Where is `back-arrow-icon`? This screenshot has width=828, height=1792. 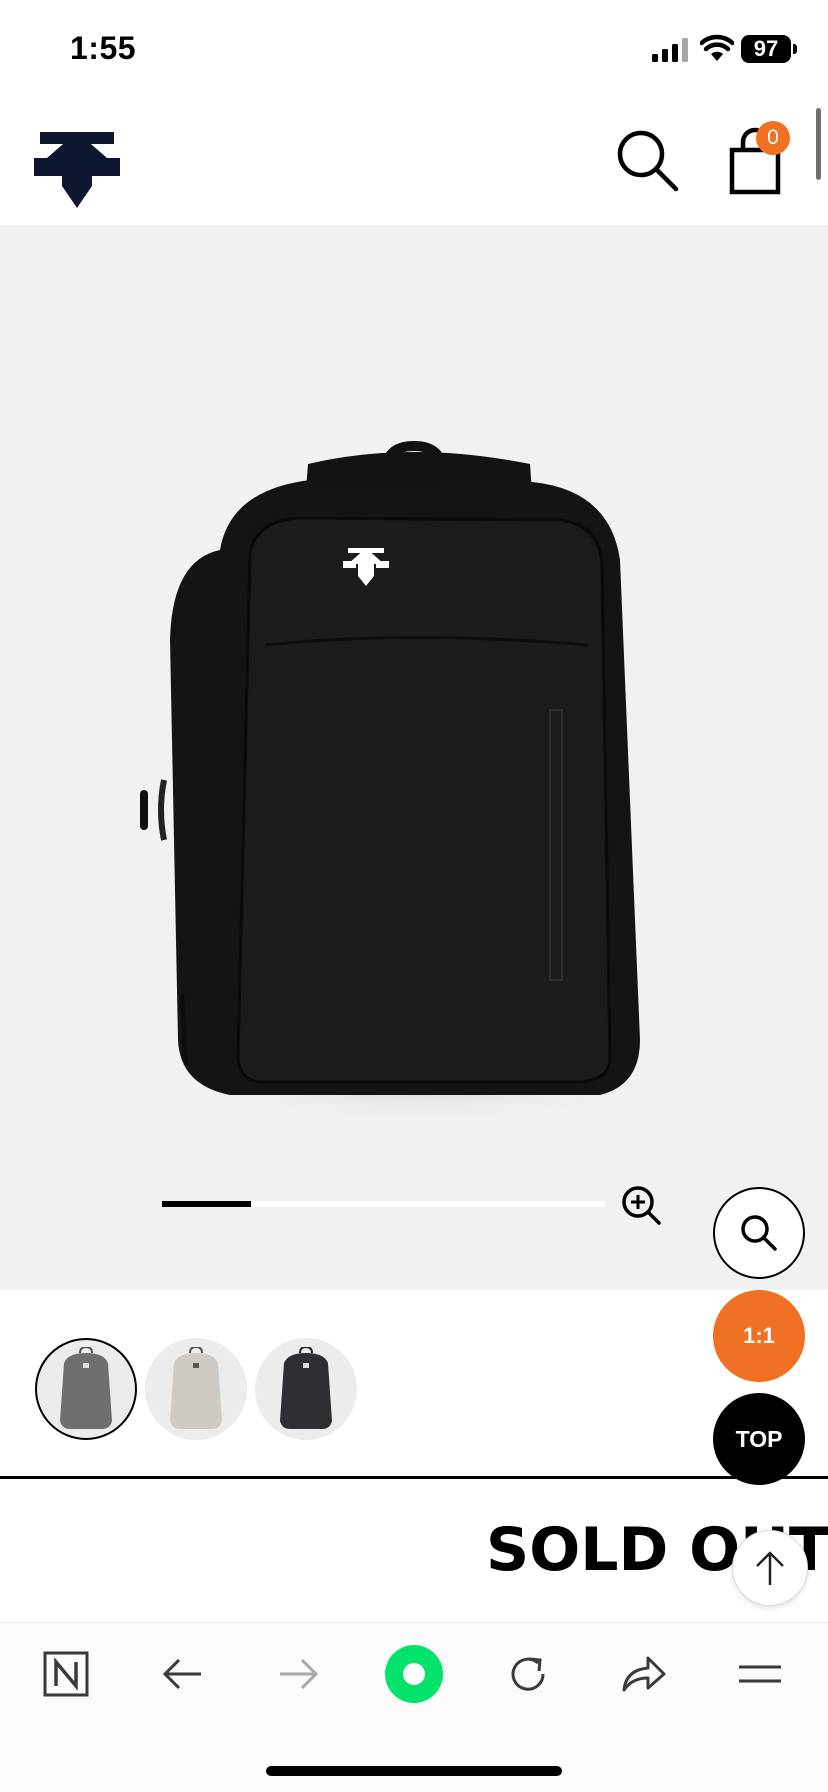 back-arrow-icon is located at coordinates (181, 1674).